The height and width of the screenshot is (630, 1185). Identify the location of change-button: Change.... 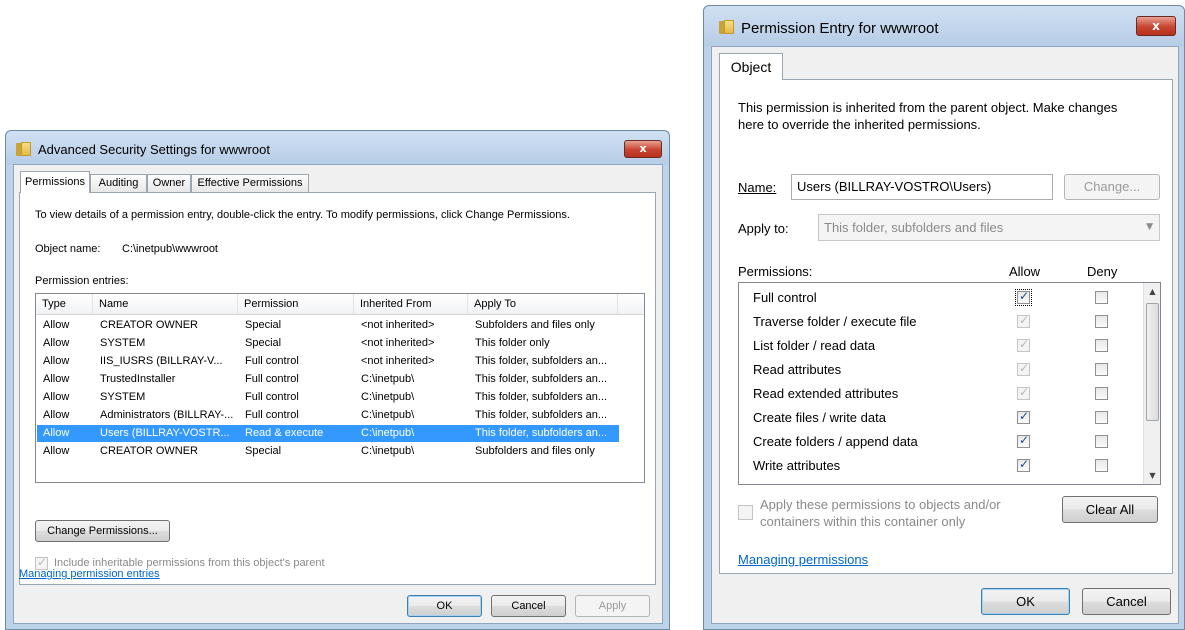
(1112, 187).